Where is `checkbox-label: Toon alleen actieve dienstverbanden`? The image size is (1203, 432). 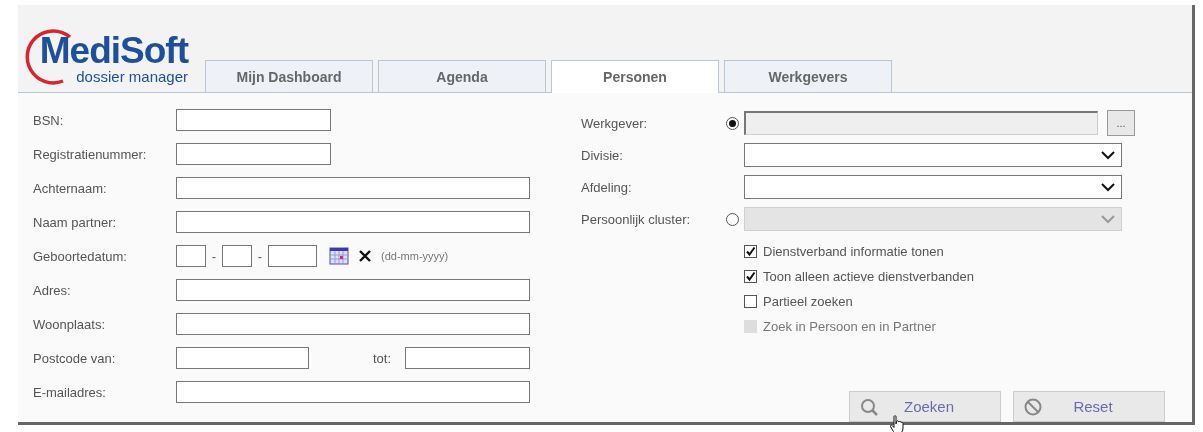 checkbox-label: Toon alleen actieve dienstverbanden is located at coordinates (869, 276).